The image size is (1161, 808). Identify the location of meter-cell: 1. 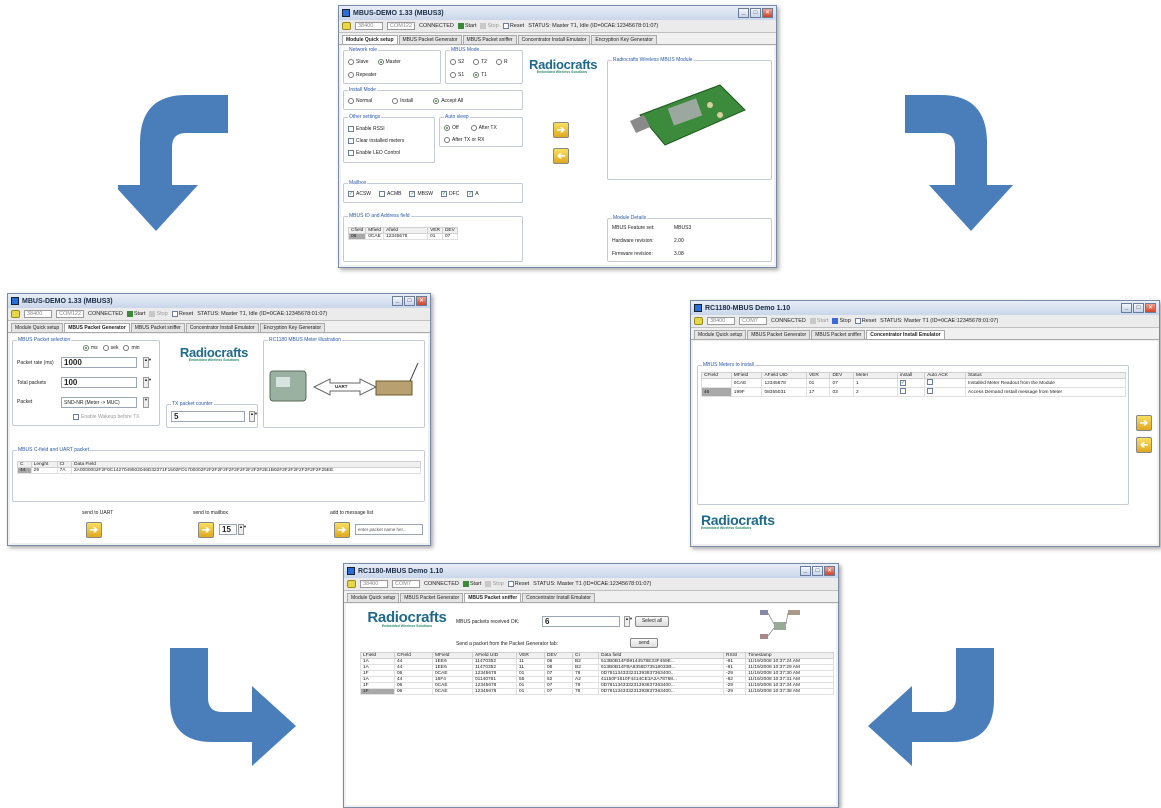
(875, 383).